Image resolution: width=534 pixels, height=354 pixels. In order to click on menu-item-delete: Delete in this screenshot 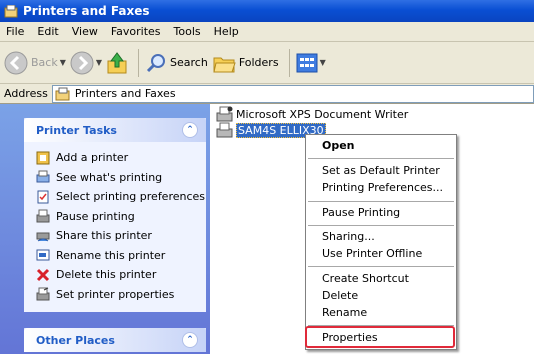, I will do `click(340, 296)`.